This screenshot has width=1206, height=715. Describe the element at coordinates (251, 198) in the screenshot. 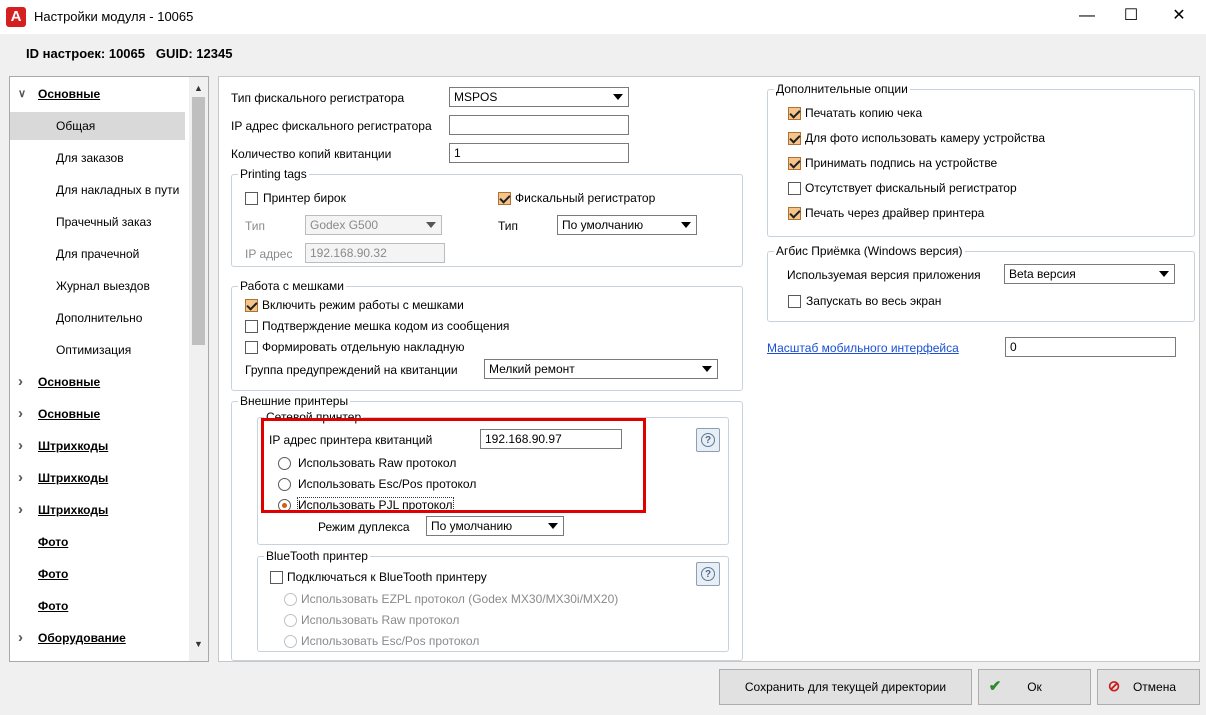

I see `tag-printer-checkbox` at that location.